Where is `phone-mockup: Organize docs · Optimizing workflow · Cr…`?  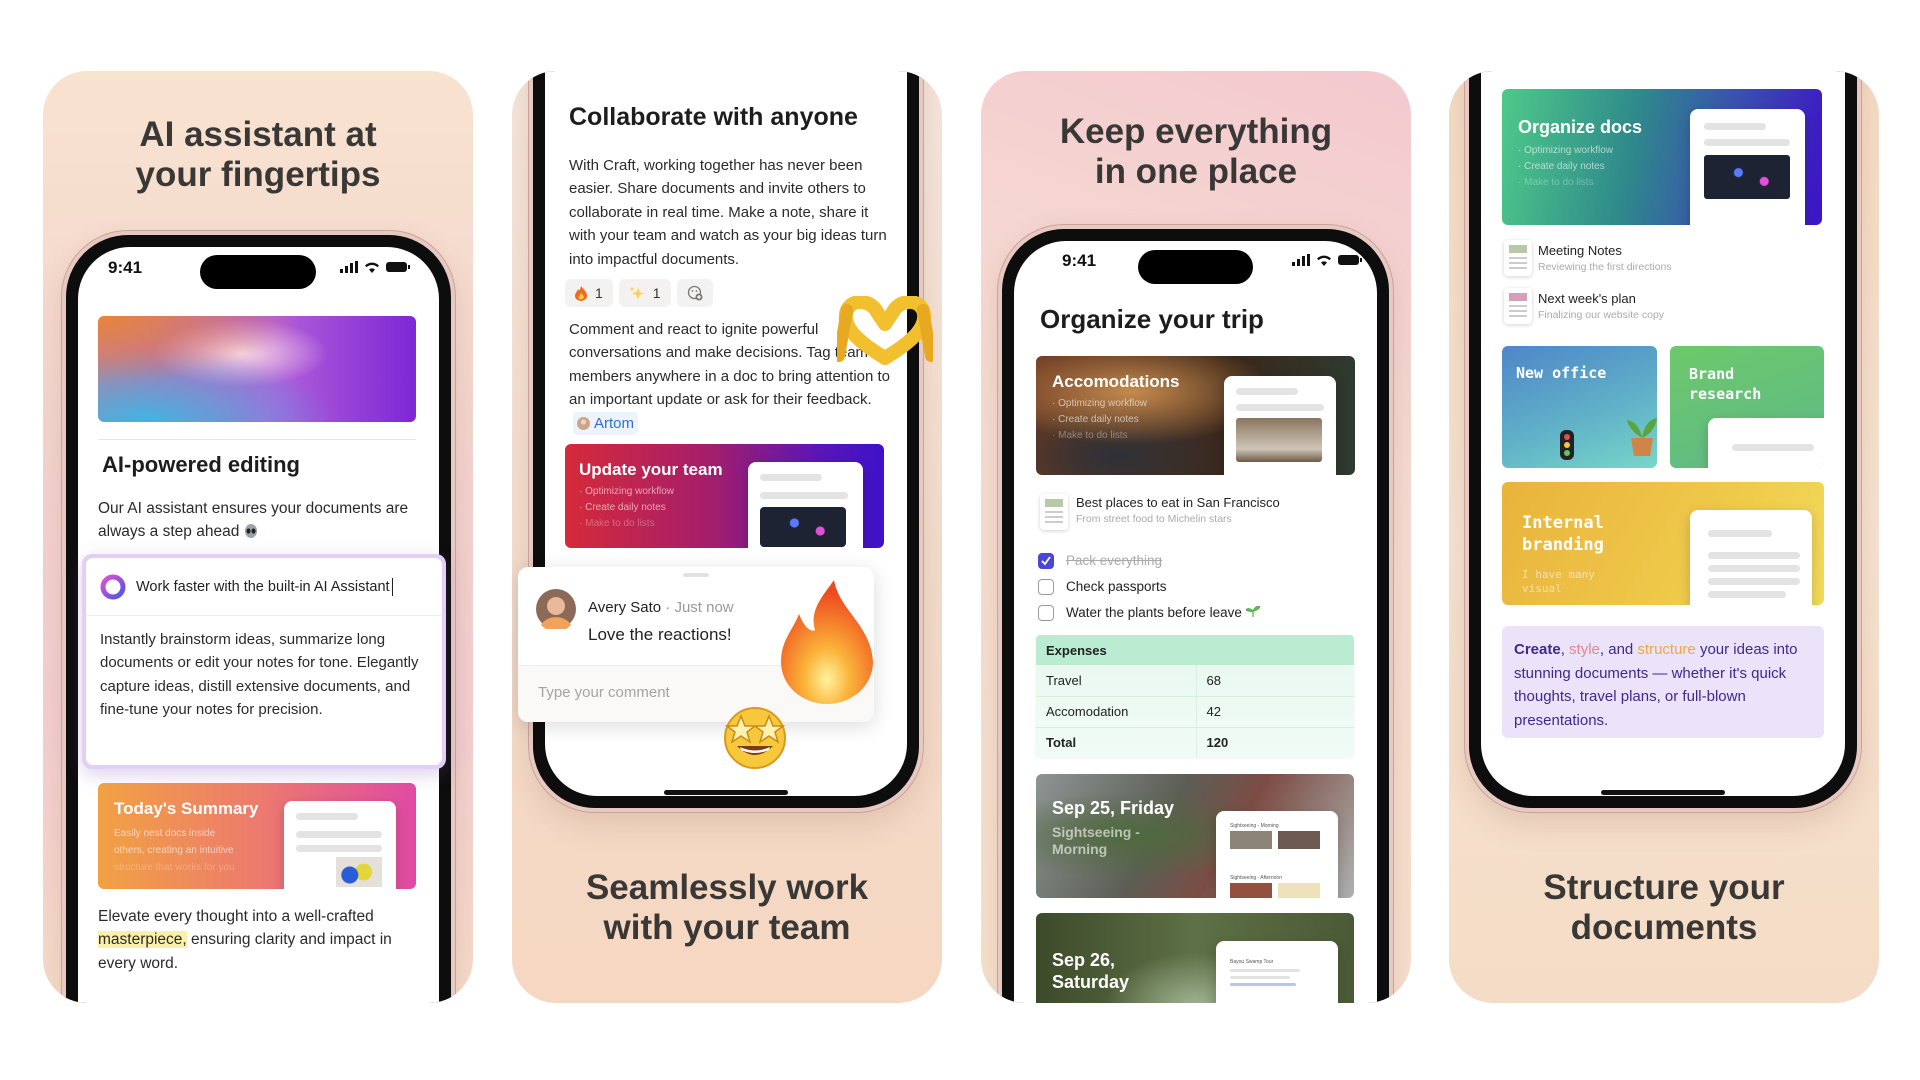 phone-mockup: Organize docs · Optimizing workflow · Cr… is located at coordinates (1663, 441).